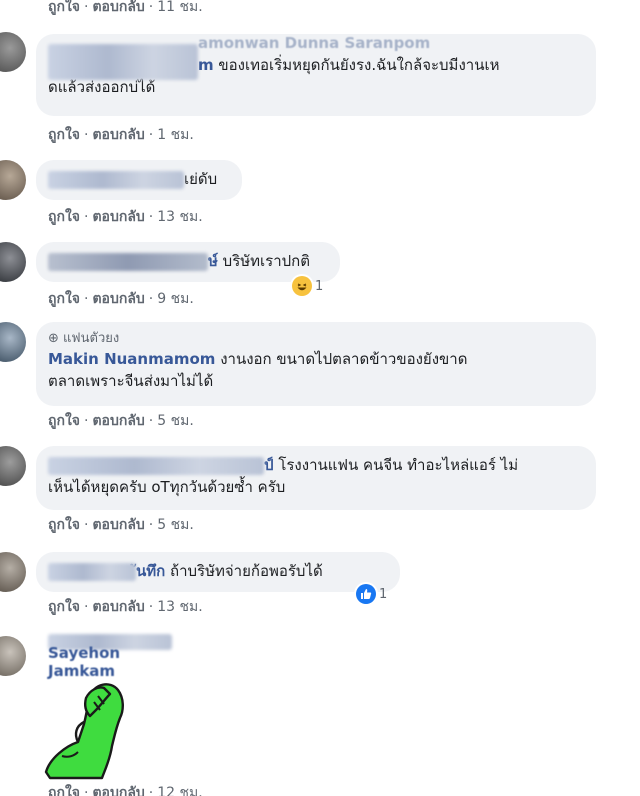  What do you see at coordinates (91, 338) in the screenshot?
I see `badge-label: แฟนตัวยง` at bounding box center [91, 338].